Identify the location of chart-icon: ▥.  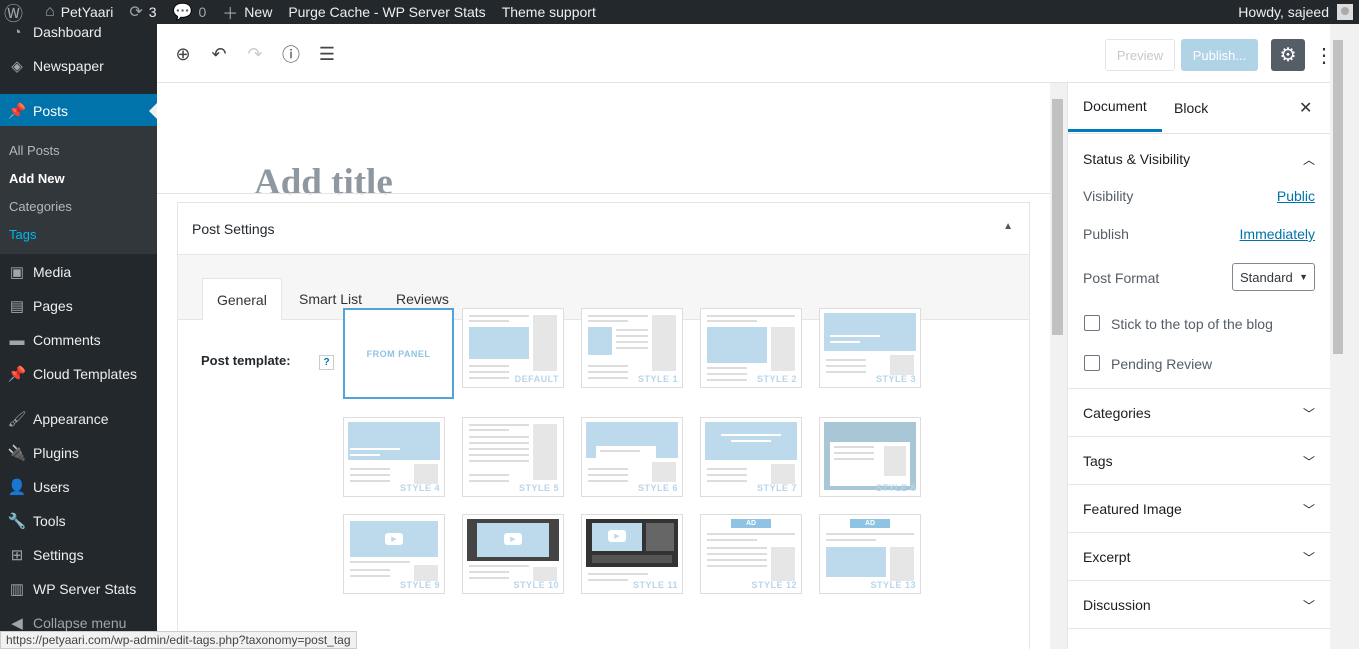
(17, 589).